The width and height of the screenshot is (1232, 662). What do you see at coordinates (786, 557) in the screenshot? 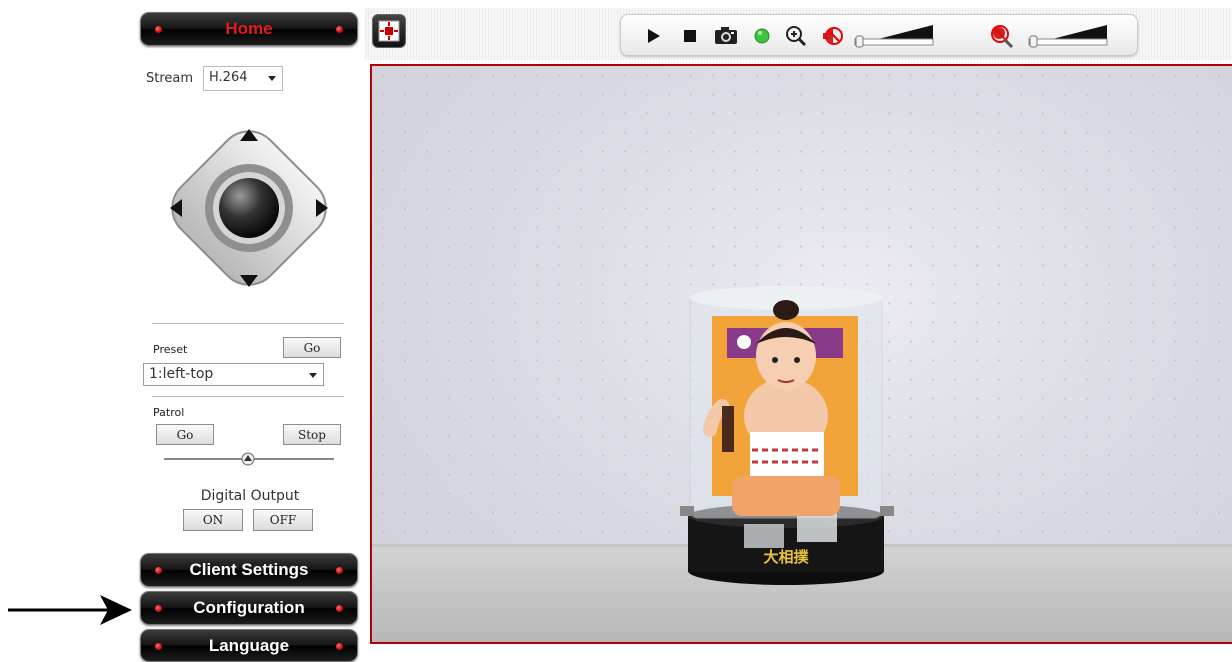
I see `figure-base-text: 大相撲` at bounding box center [786, 557].